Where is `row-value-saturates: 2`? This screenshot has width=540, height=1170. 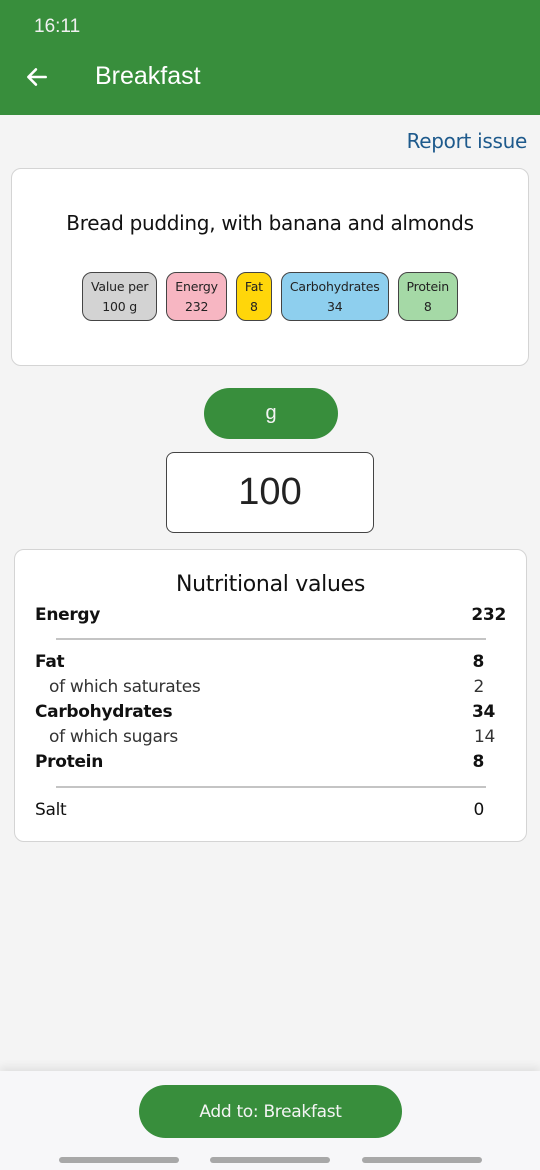
row-value-saturates: 2 is located at coordinates (478, 687).